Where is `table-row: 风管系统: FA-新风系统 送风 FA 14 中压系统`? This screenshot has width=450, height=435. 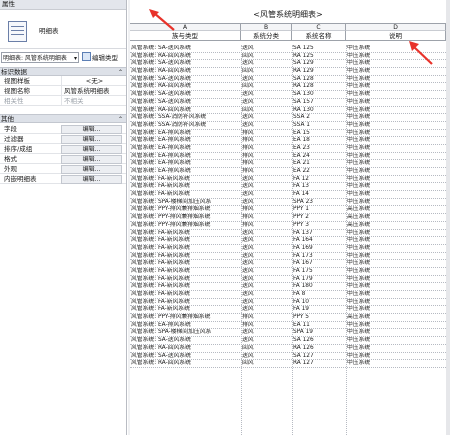
table-row: 风管系统: FA-新风系统 送风 FA 14 中压系统 is located at coordinates (288, 195).